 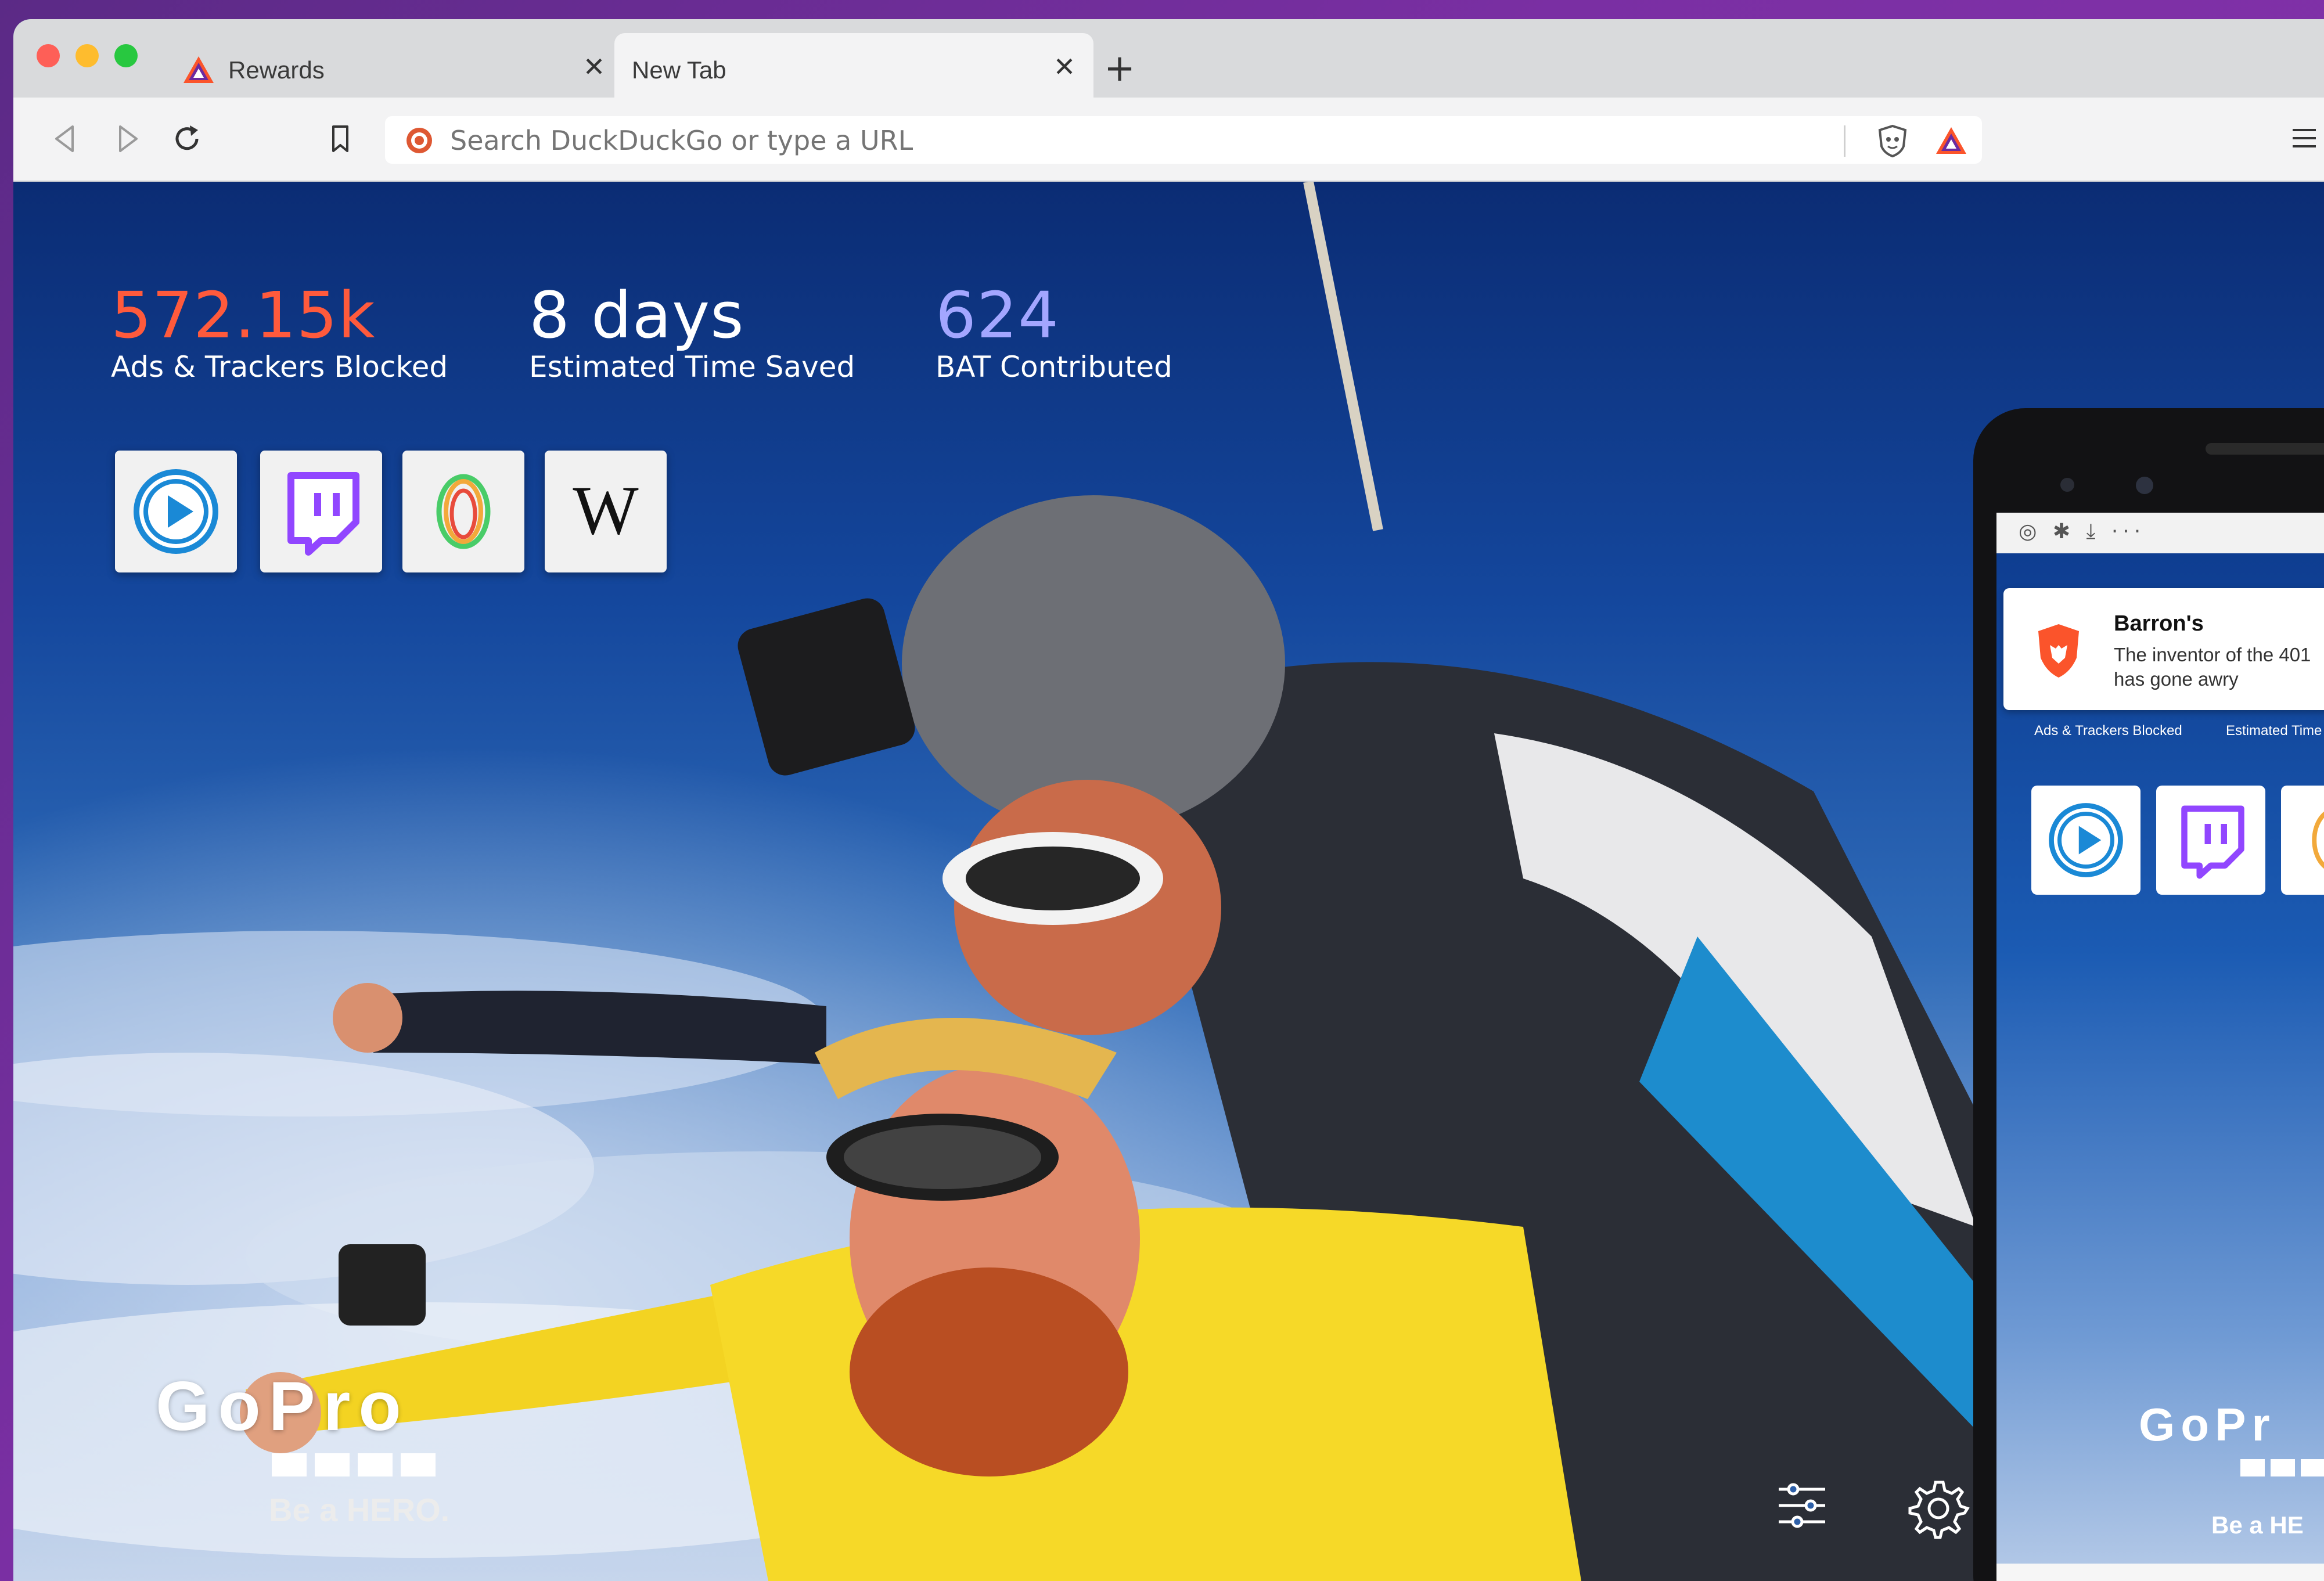 I want to click on sponsor-logo-text: GoPro, so click(x=282, y=1406).